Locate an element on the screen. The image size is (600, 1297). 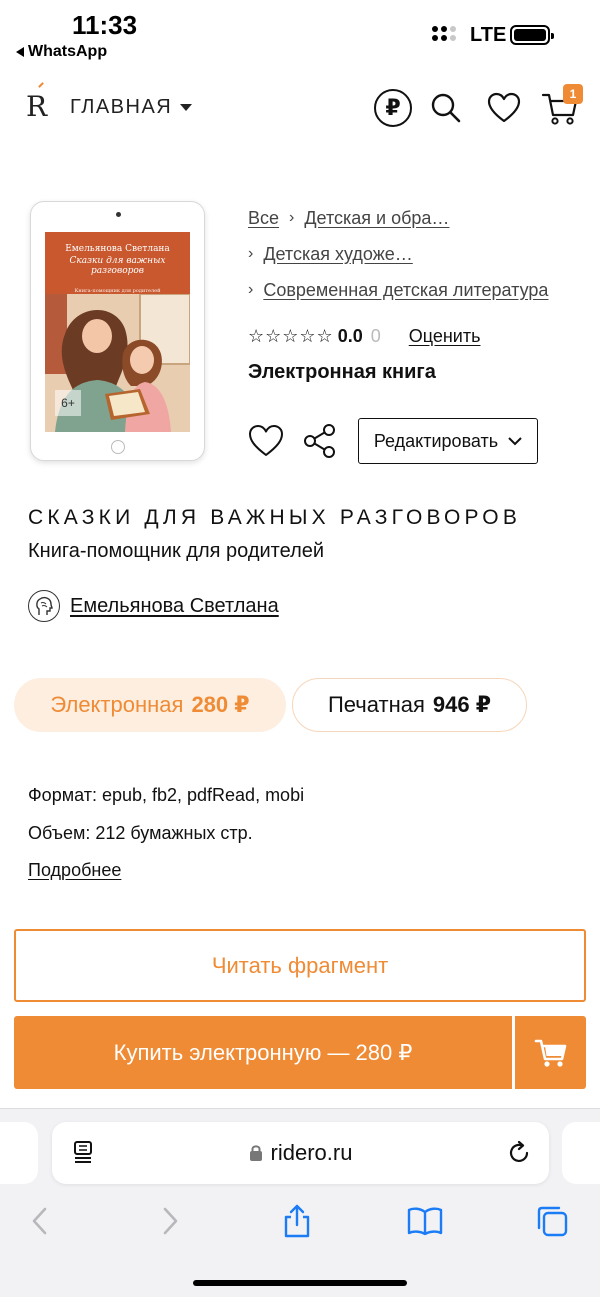
tablet-home-button is located at coordinates (118, 447).